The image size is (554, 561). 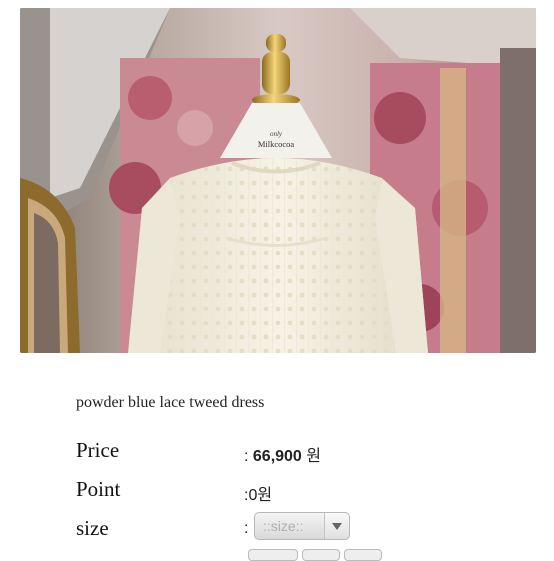 What do you see at coordinates (248, 456) in the screenshot?
I see `price-prefix: :` at bounding box center [248, 456].